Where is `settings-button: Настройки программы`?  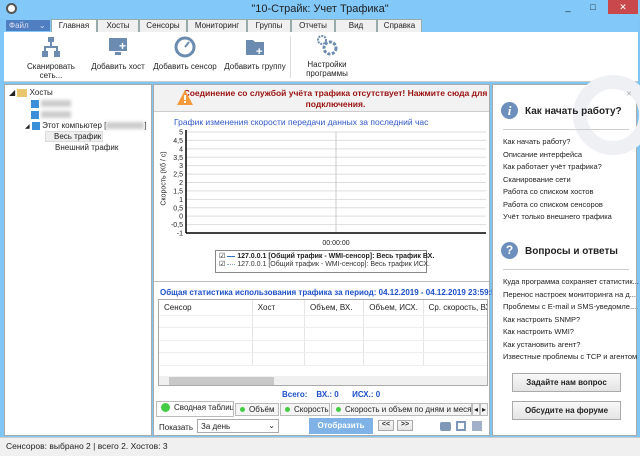
settings-button: Настройки программы is located at coordinates (327, 56).